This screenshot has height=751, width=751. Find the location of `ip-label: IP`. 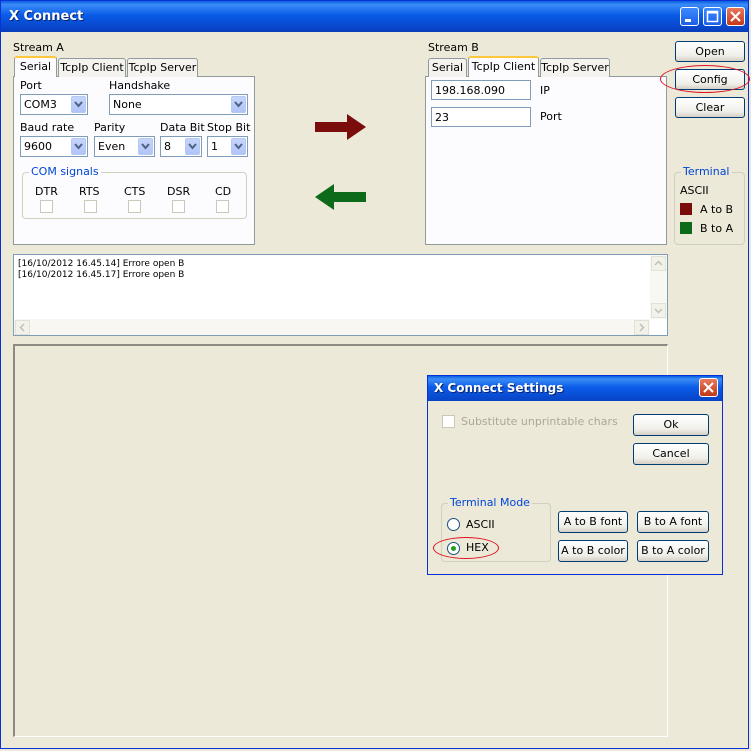

ip-label: IP is located at coordinates (545, 90).